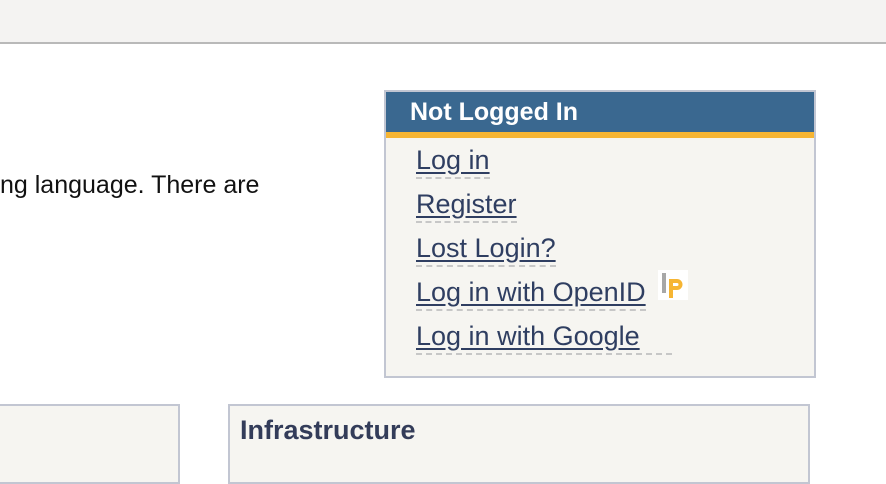 The width and height of the screenshot is (886, 484). What do you see at coordinates (453, 162) in the screenshot?
I see `log-in-link: Log in` at bounding box center [453, 162].